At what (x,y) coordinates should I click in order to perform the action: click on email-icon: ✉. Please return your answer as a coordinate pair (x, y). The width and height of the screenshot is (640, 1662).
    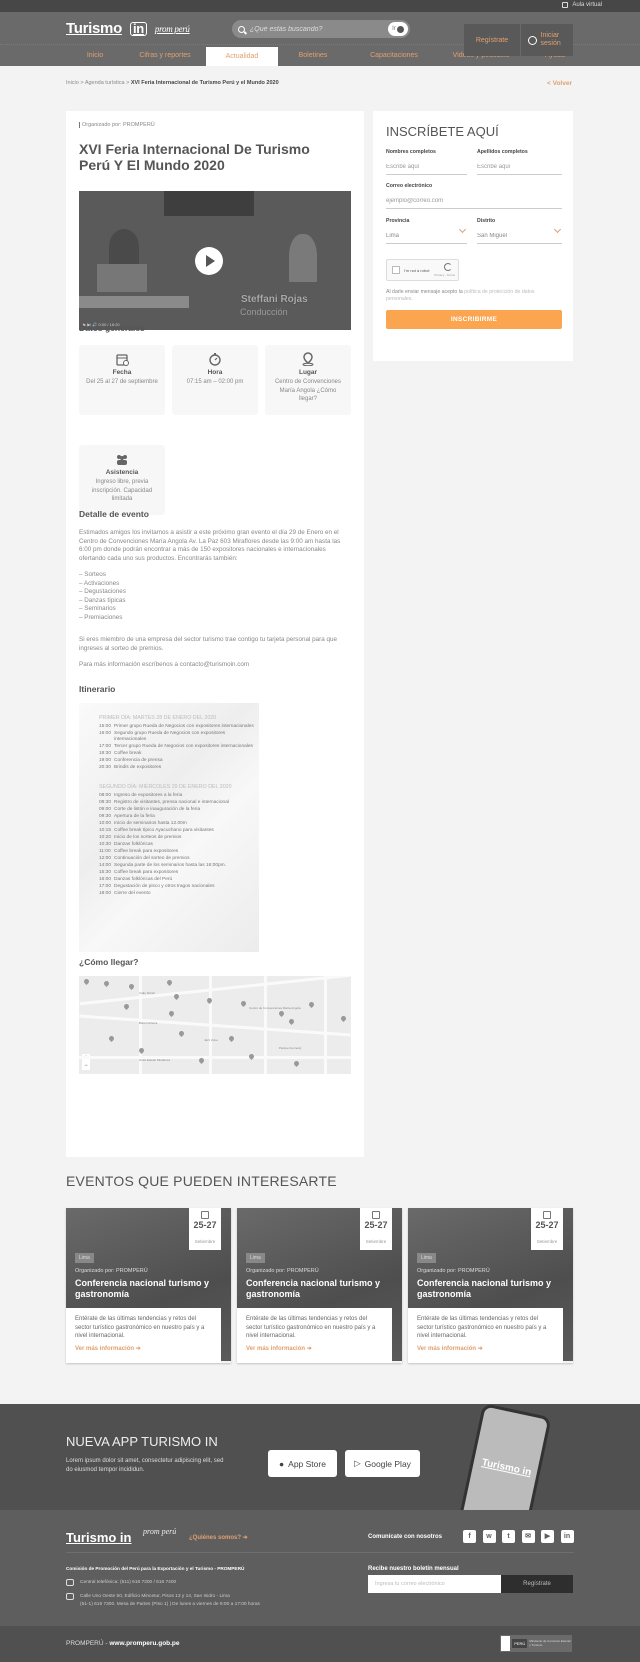
    Looking at the image, I should click on (528, 1536).